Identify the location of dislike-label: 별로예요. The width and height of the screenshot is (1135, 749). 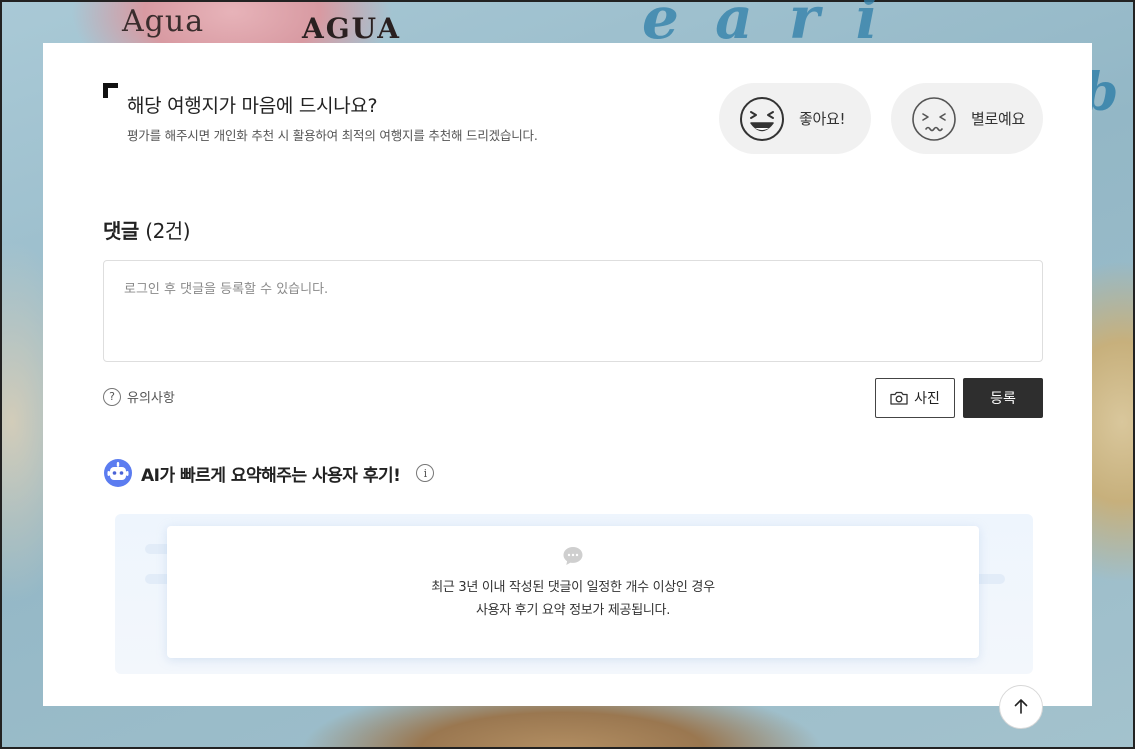
(998, 119).